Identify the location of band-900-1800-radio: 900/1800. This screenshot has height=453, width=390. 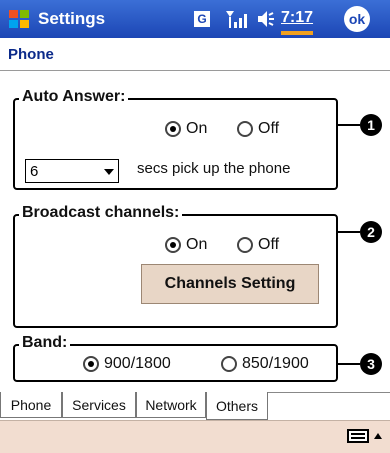
(127, 364).